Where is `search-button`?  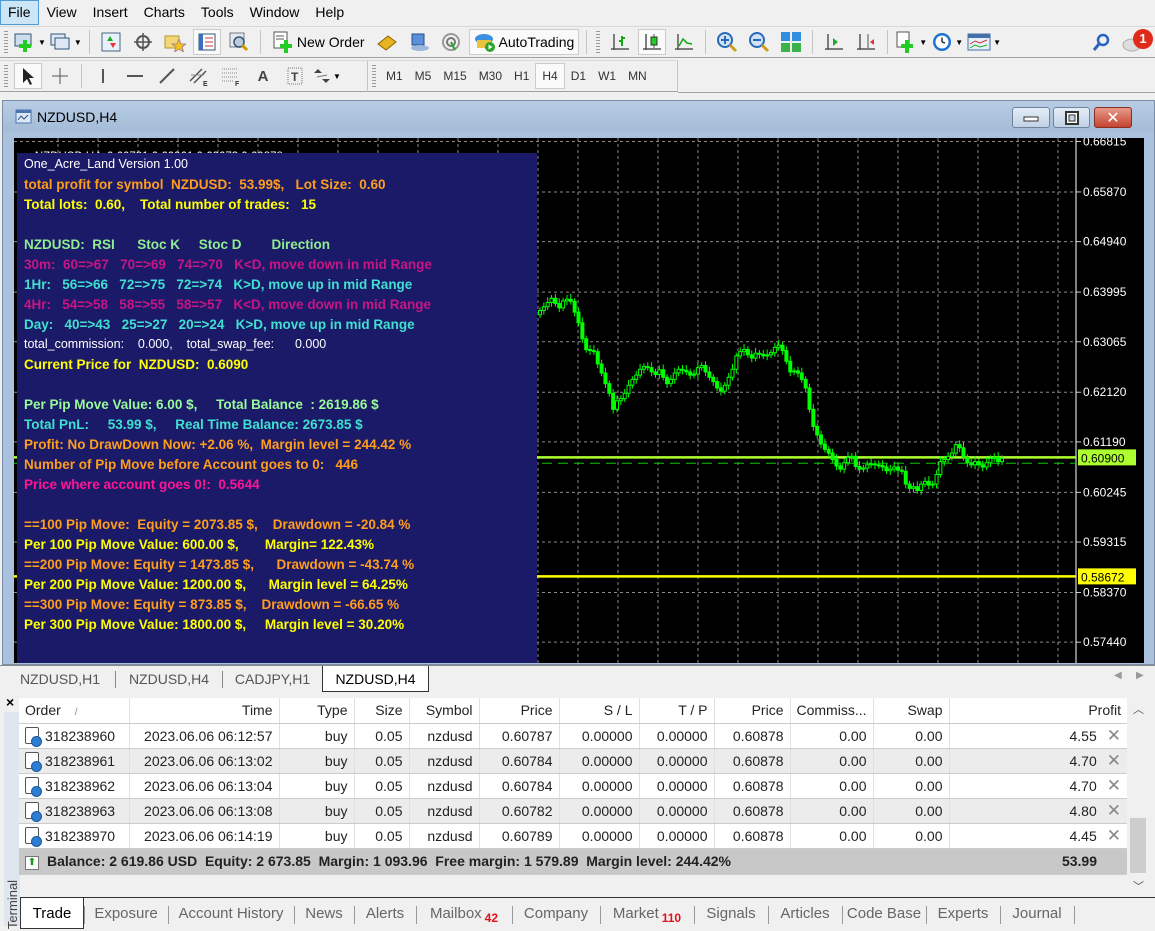
search-button is located at coordinates (1101, 42).